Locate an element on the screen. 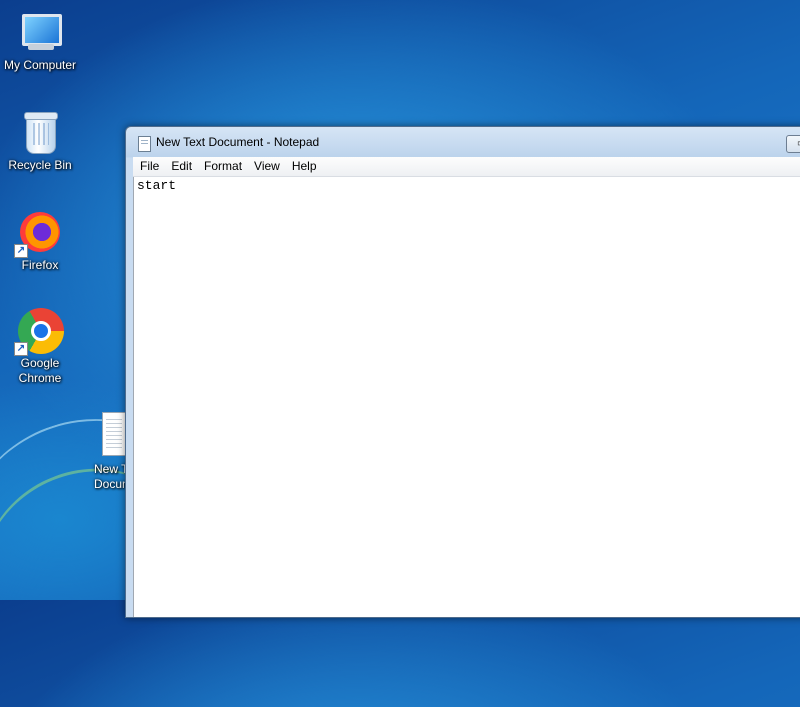 Image resolution: width=800 pixels, height=707 pixels. desktop-icon-my-computer: My Computer is located at coordinates (40, 40).